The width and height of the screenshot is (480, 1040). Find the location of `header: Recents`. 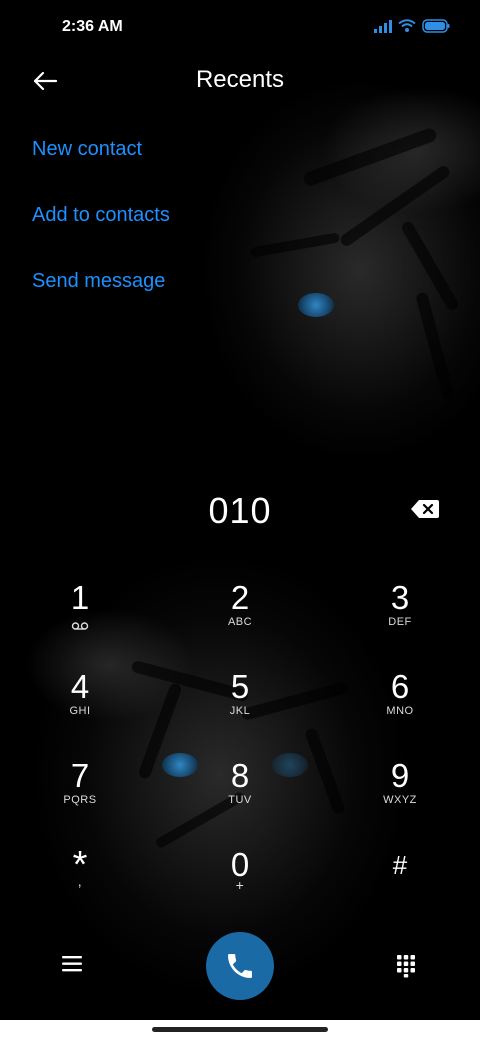

header: Recents is located at coordinates (240, 81).